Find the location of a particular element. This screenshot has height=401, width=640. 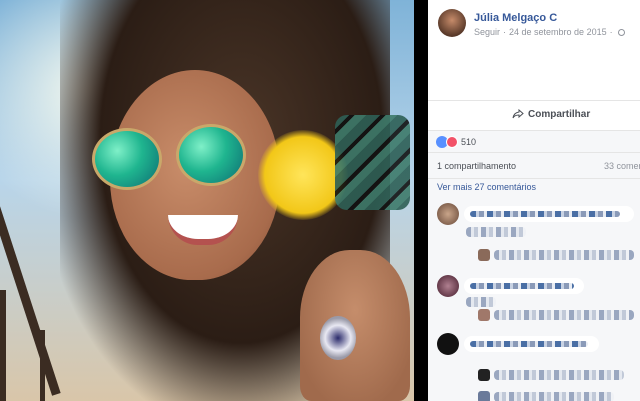

comment-count: 33 comen is located at coordinates (622, 166).